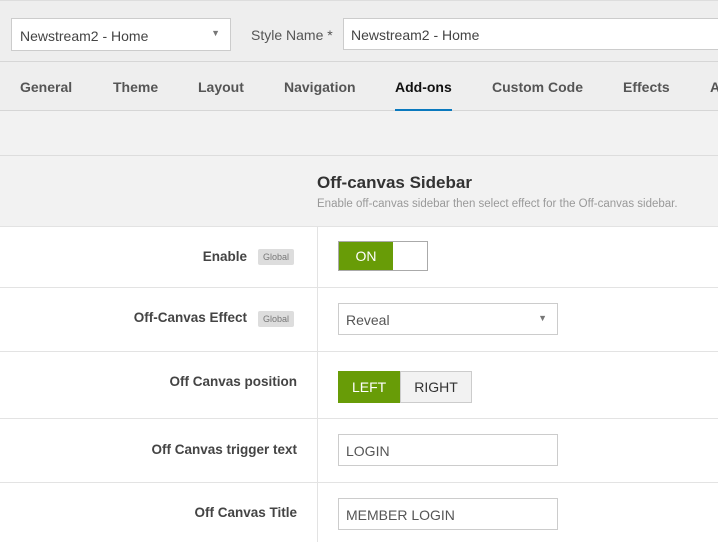 The image size is (718, 542). Describe the element at coordinates (448, 450) in the screenshot. I see `trigger-text-input: LOGIN` at that location.